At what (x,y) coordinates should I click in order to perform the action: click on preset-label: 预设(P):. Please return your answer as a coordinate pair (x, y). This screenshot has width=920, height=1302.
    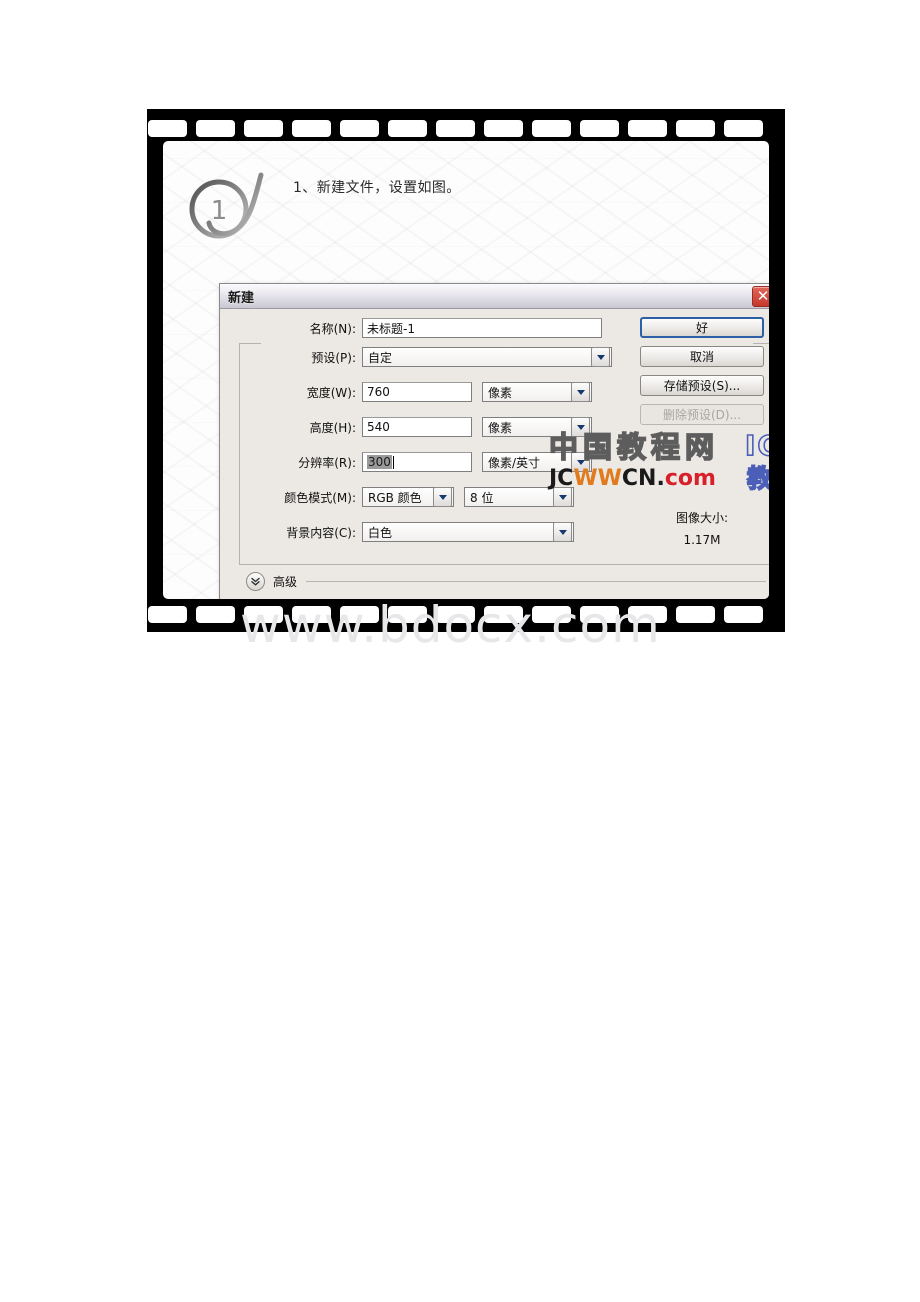
    Looking at the image, I should click on (333, 357).